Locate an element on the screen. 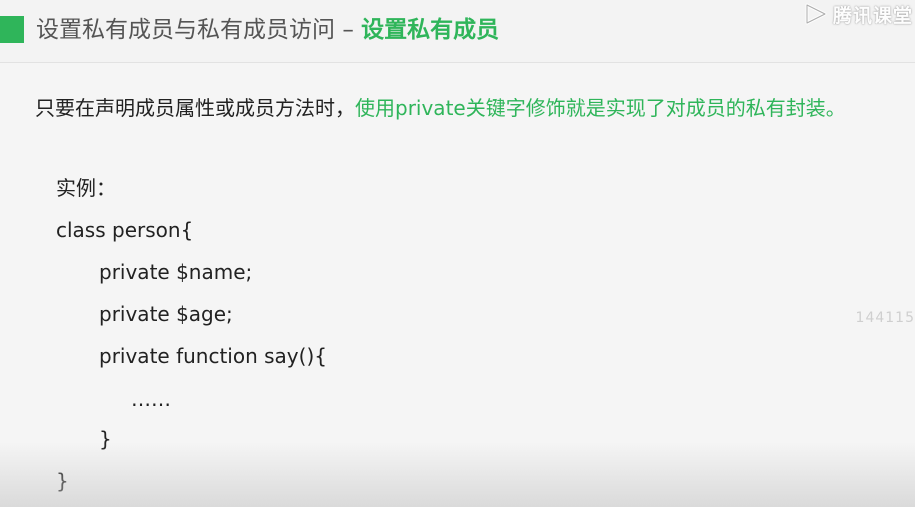 The image size is (915, 507). side-number: 144115 is located at coordinates (885, 318).